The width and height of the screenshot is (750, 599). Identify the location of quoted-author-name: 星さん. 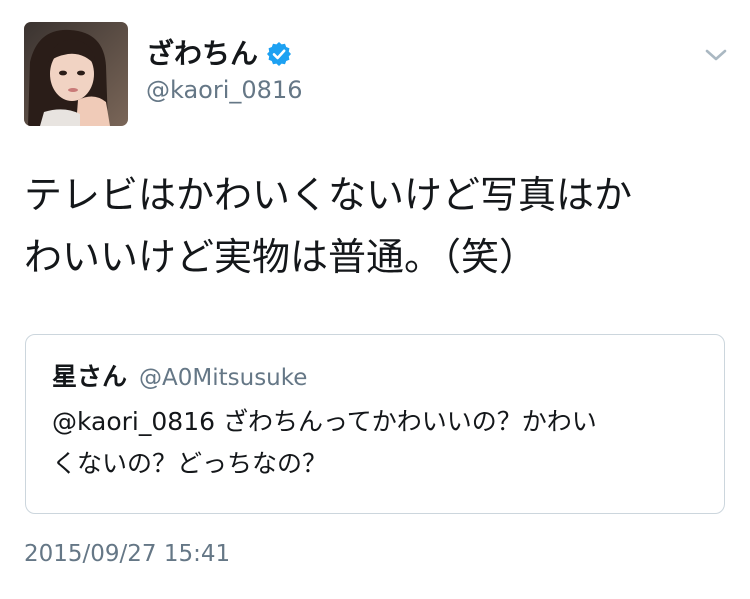
(90, 376).